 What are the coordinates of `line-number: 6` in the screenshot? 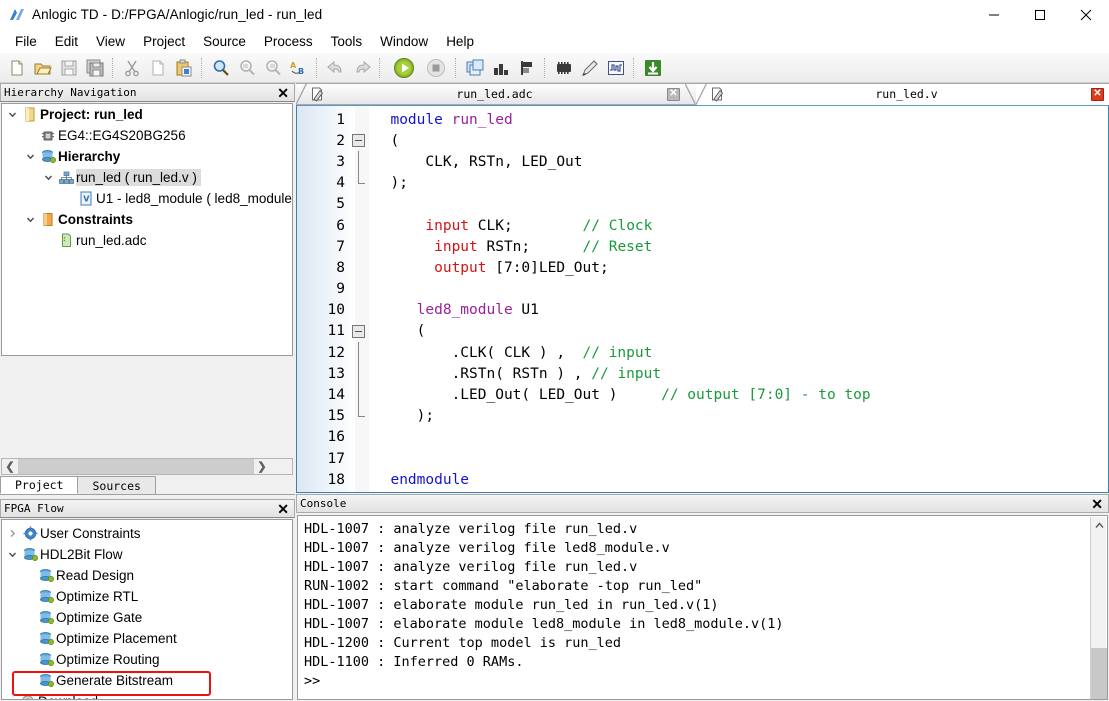 It's located at (340, 225).